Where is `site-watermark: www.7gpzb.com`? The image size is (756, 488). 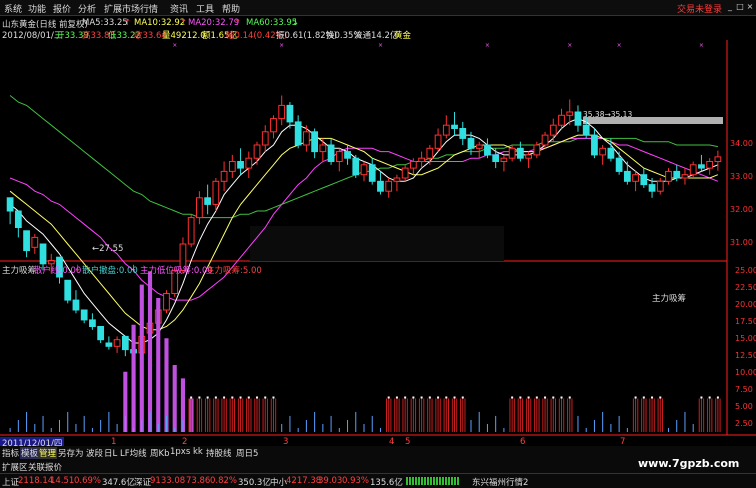 site-watermark: www.7gpzb.com is located at coordinates (689, 463).